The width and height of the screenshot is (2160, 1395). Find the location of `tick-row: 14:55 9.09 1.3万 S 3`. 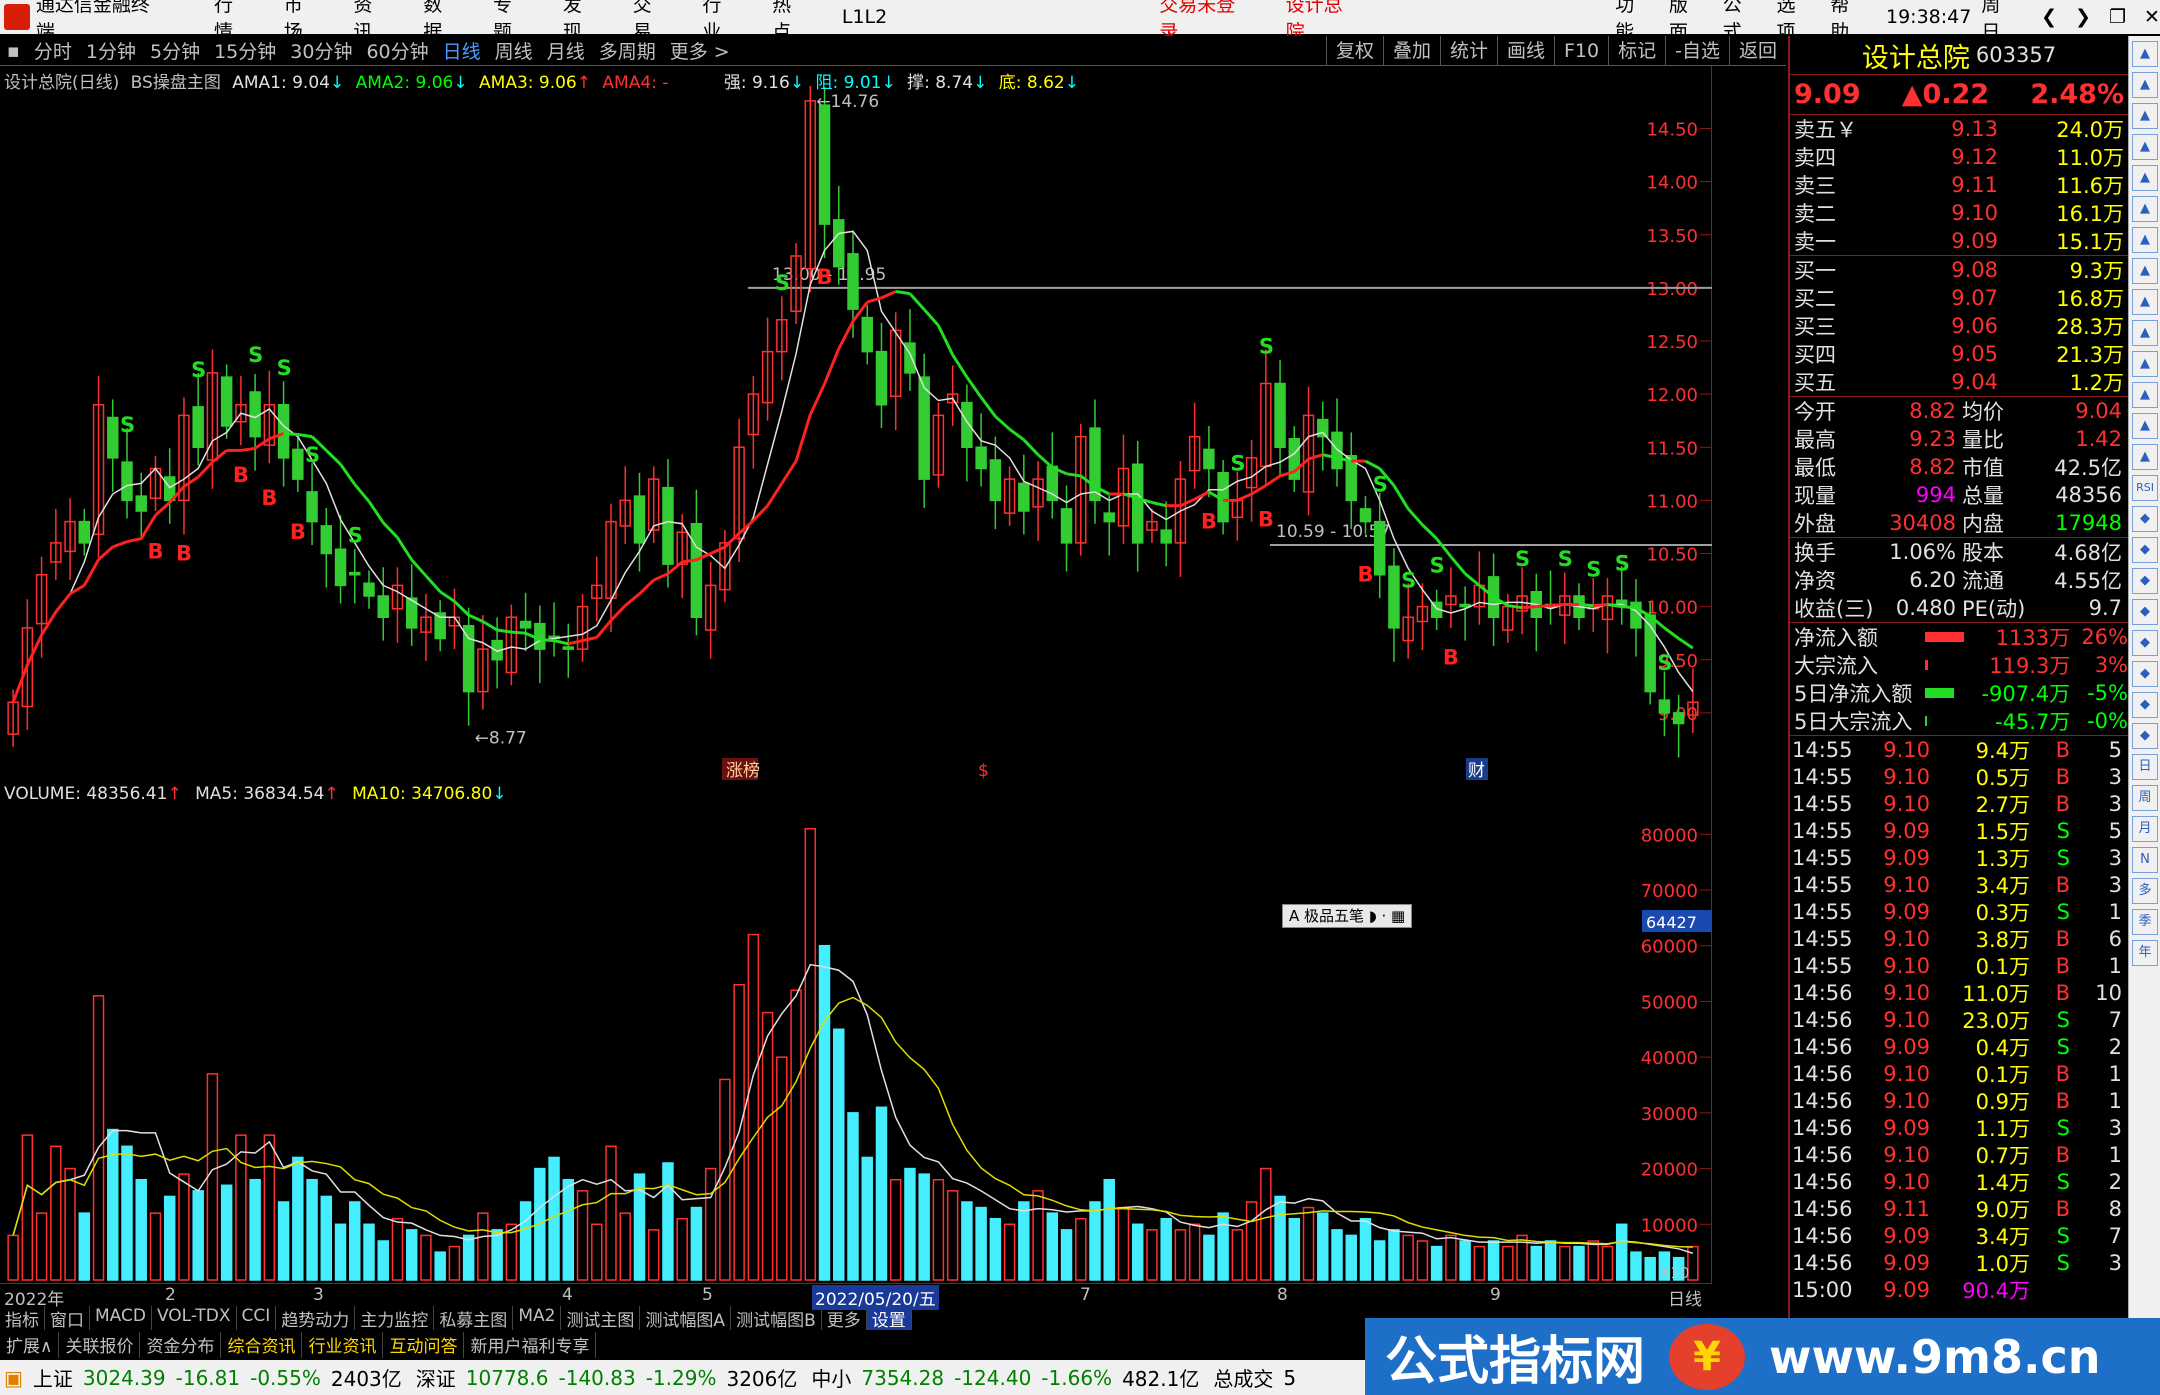

tick-row: 14:55 9.09 1.3万 S 3 is located at coordinates (1959, 857).